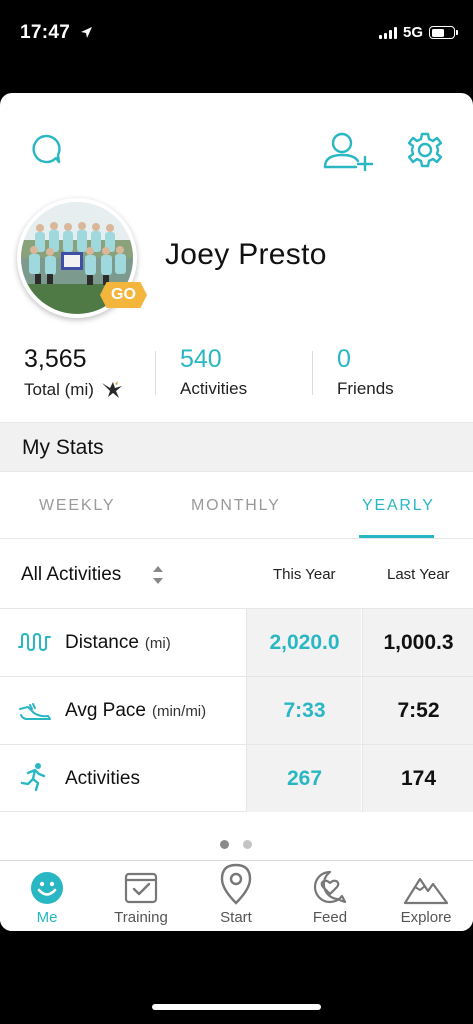 This screenshot has height=1024, width=473. Describe the element at coordinates (46, 152) in the screenshot. I see `chat-icon` at that location.